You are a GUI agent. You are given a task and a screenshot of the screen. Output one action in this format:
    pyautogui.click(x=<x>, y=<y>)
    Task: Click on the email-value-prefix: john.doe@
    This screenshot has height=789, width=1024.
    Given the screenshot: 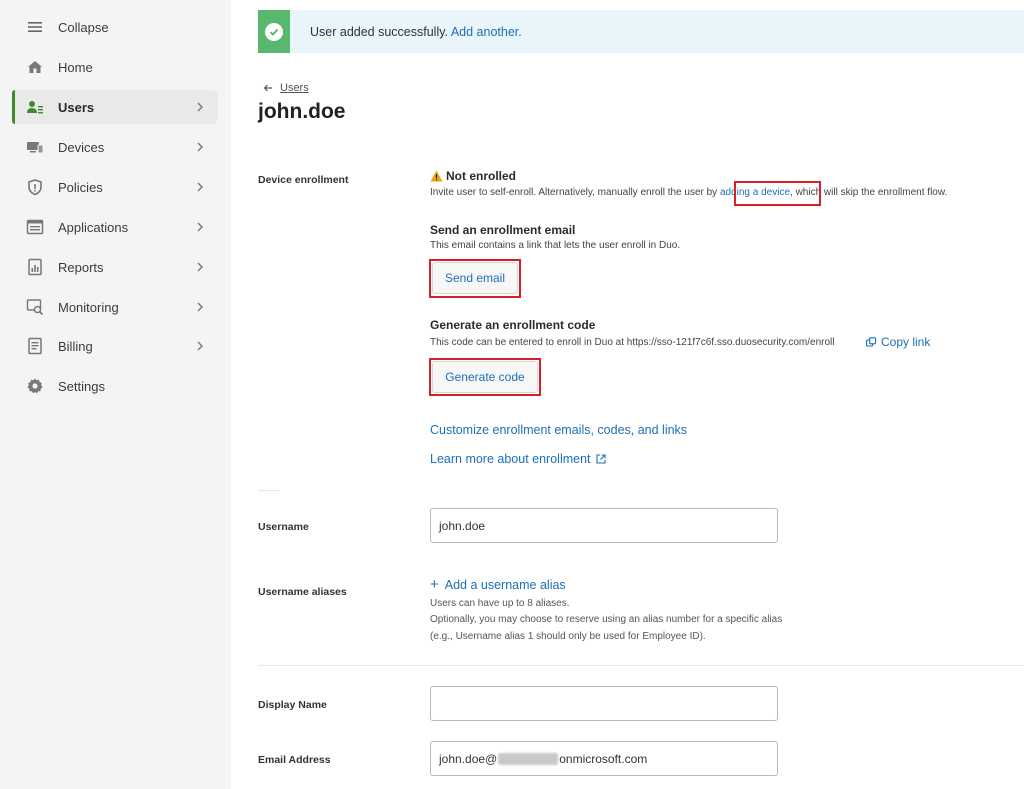 What is the action you would take?
    pyautogui.click(x=468, y=758)
    